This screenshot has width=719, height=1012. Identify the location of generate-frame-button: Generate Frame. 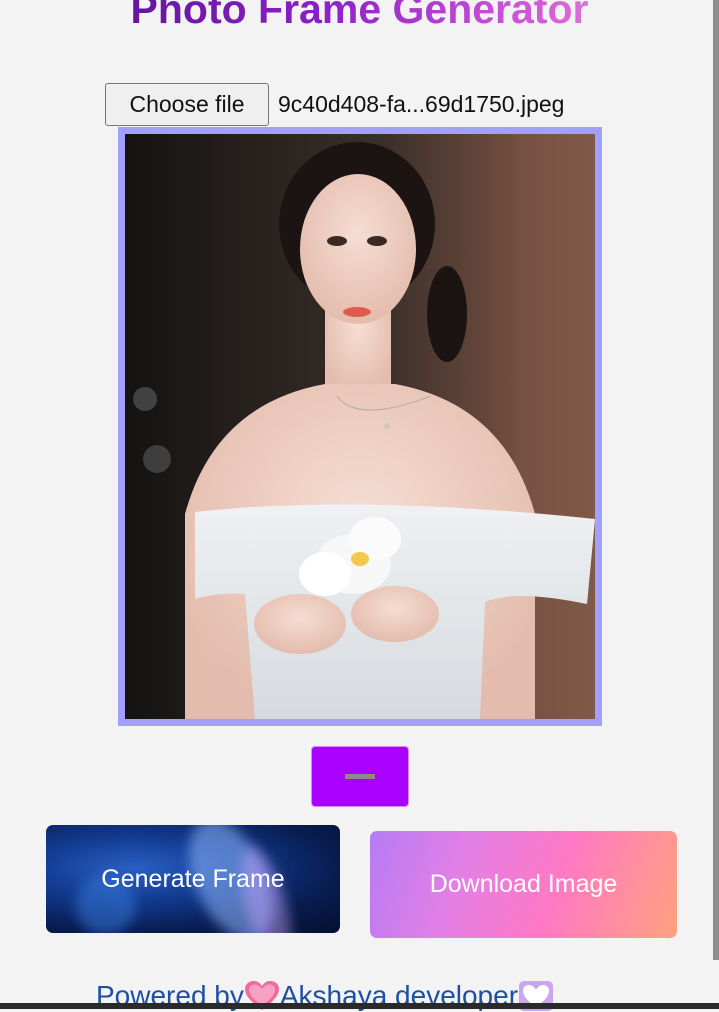
(193, 879).